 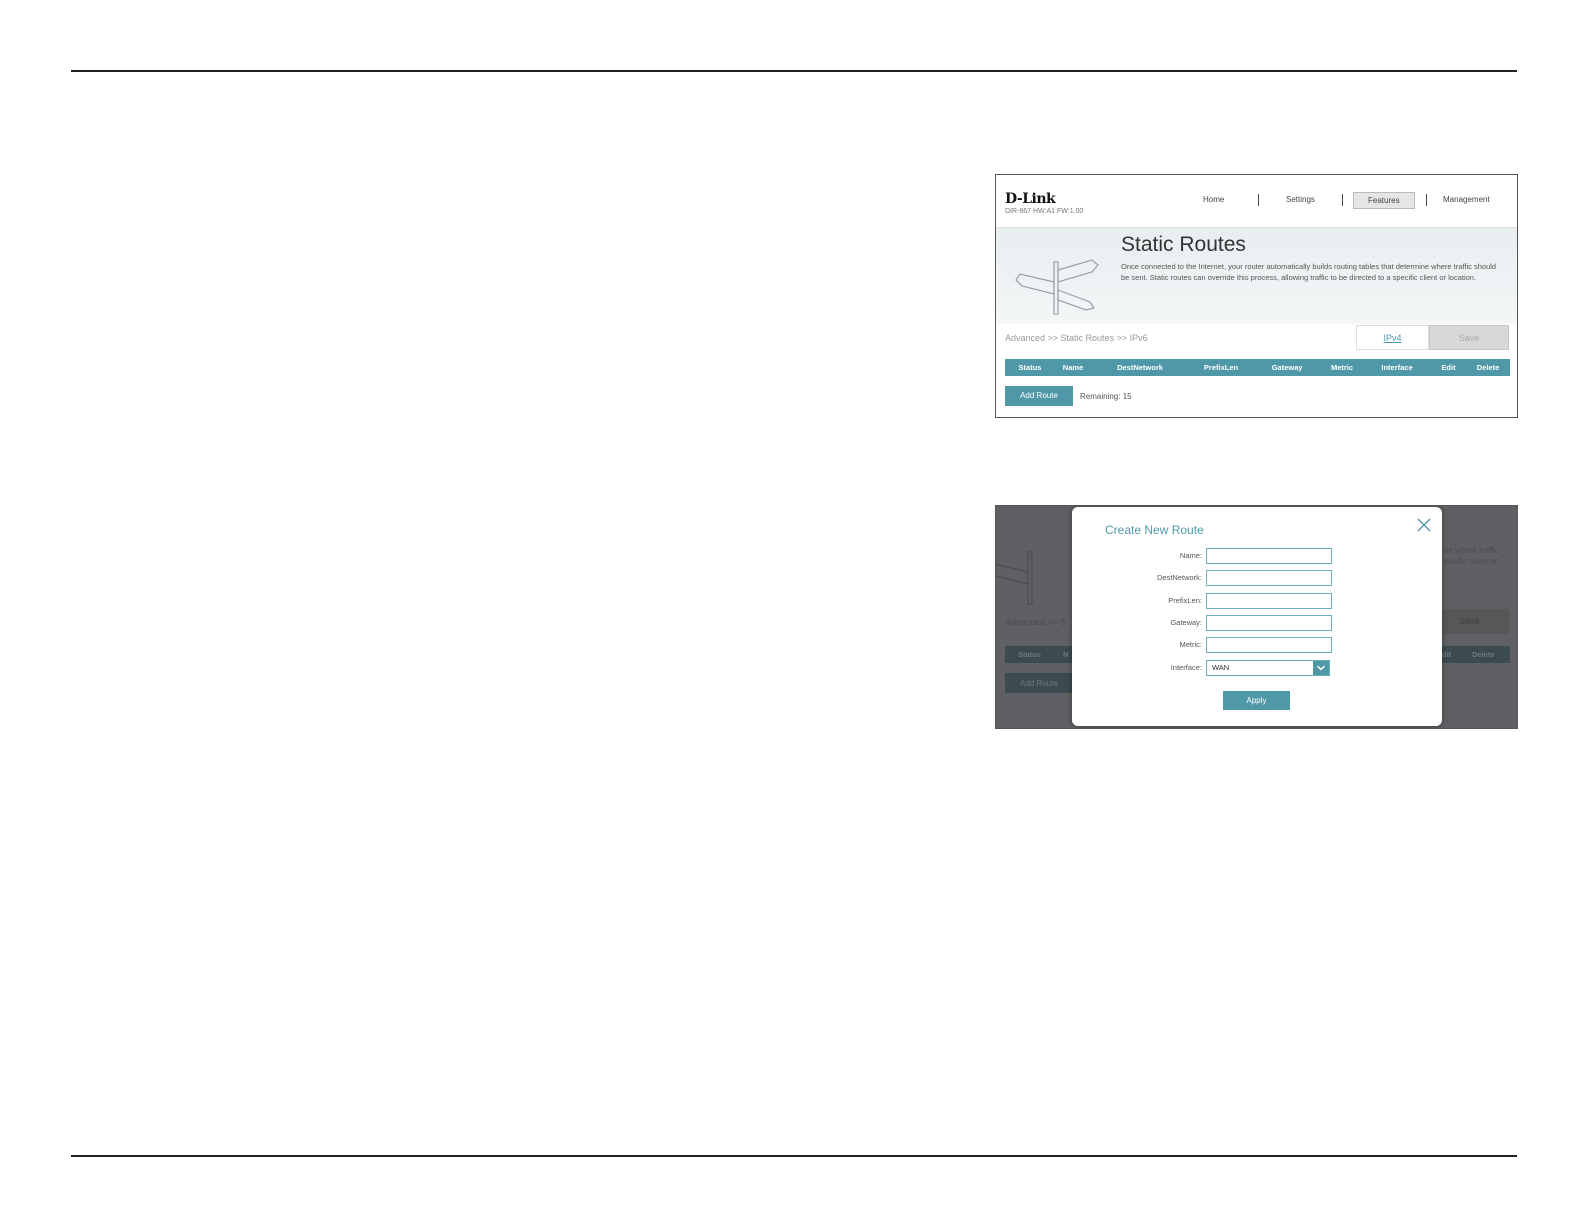 What do you see at coordinates (1447, 654) in the screenshot?
I see `bg-col-edit: dit` at bounding box center [1447, 654].